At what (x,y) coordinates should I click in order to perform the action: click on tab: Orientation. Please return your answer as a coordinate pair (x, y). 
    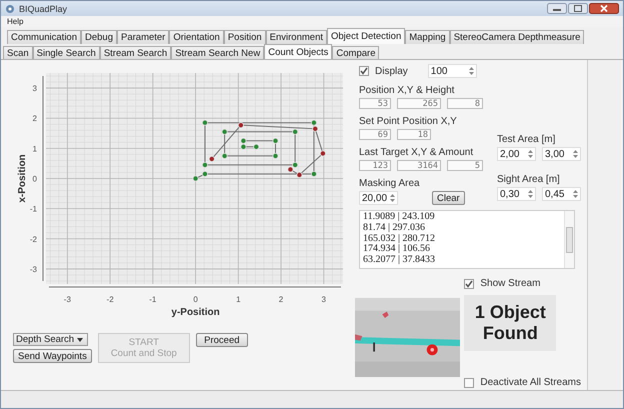
    Looking at the image, I should click on (196, 37).